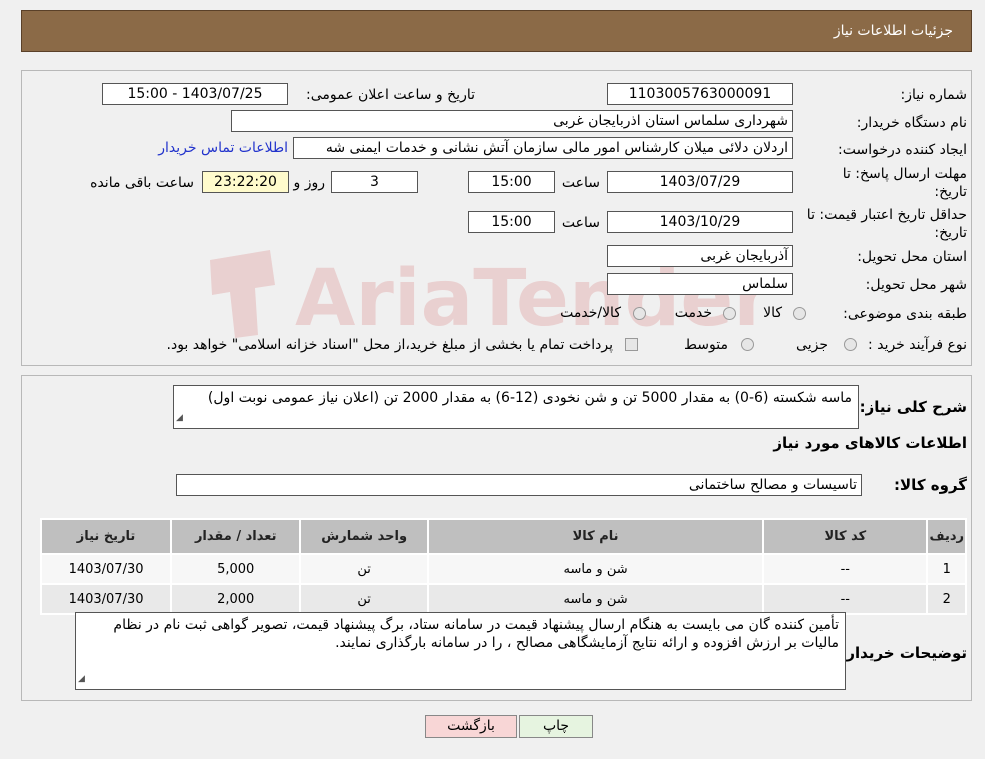 The image size is (985, 759). I want to click on process-minor-radio, so click(850, 344).